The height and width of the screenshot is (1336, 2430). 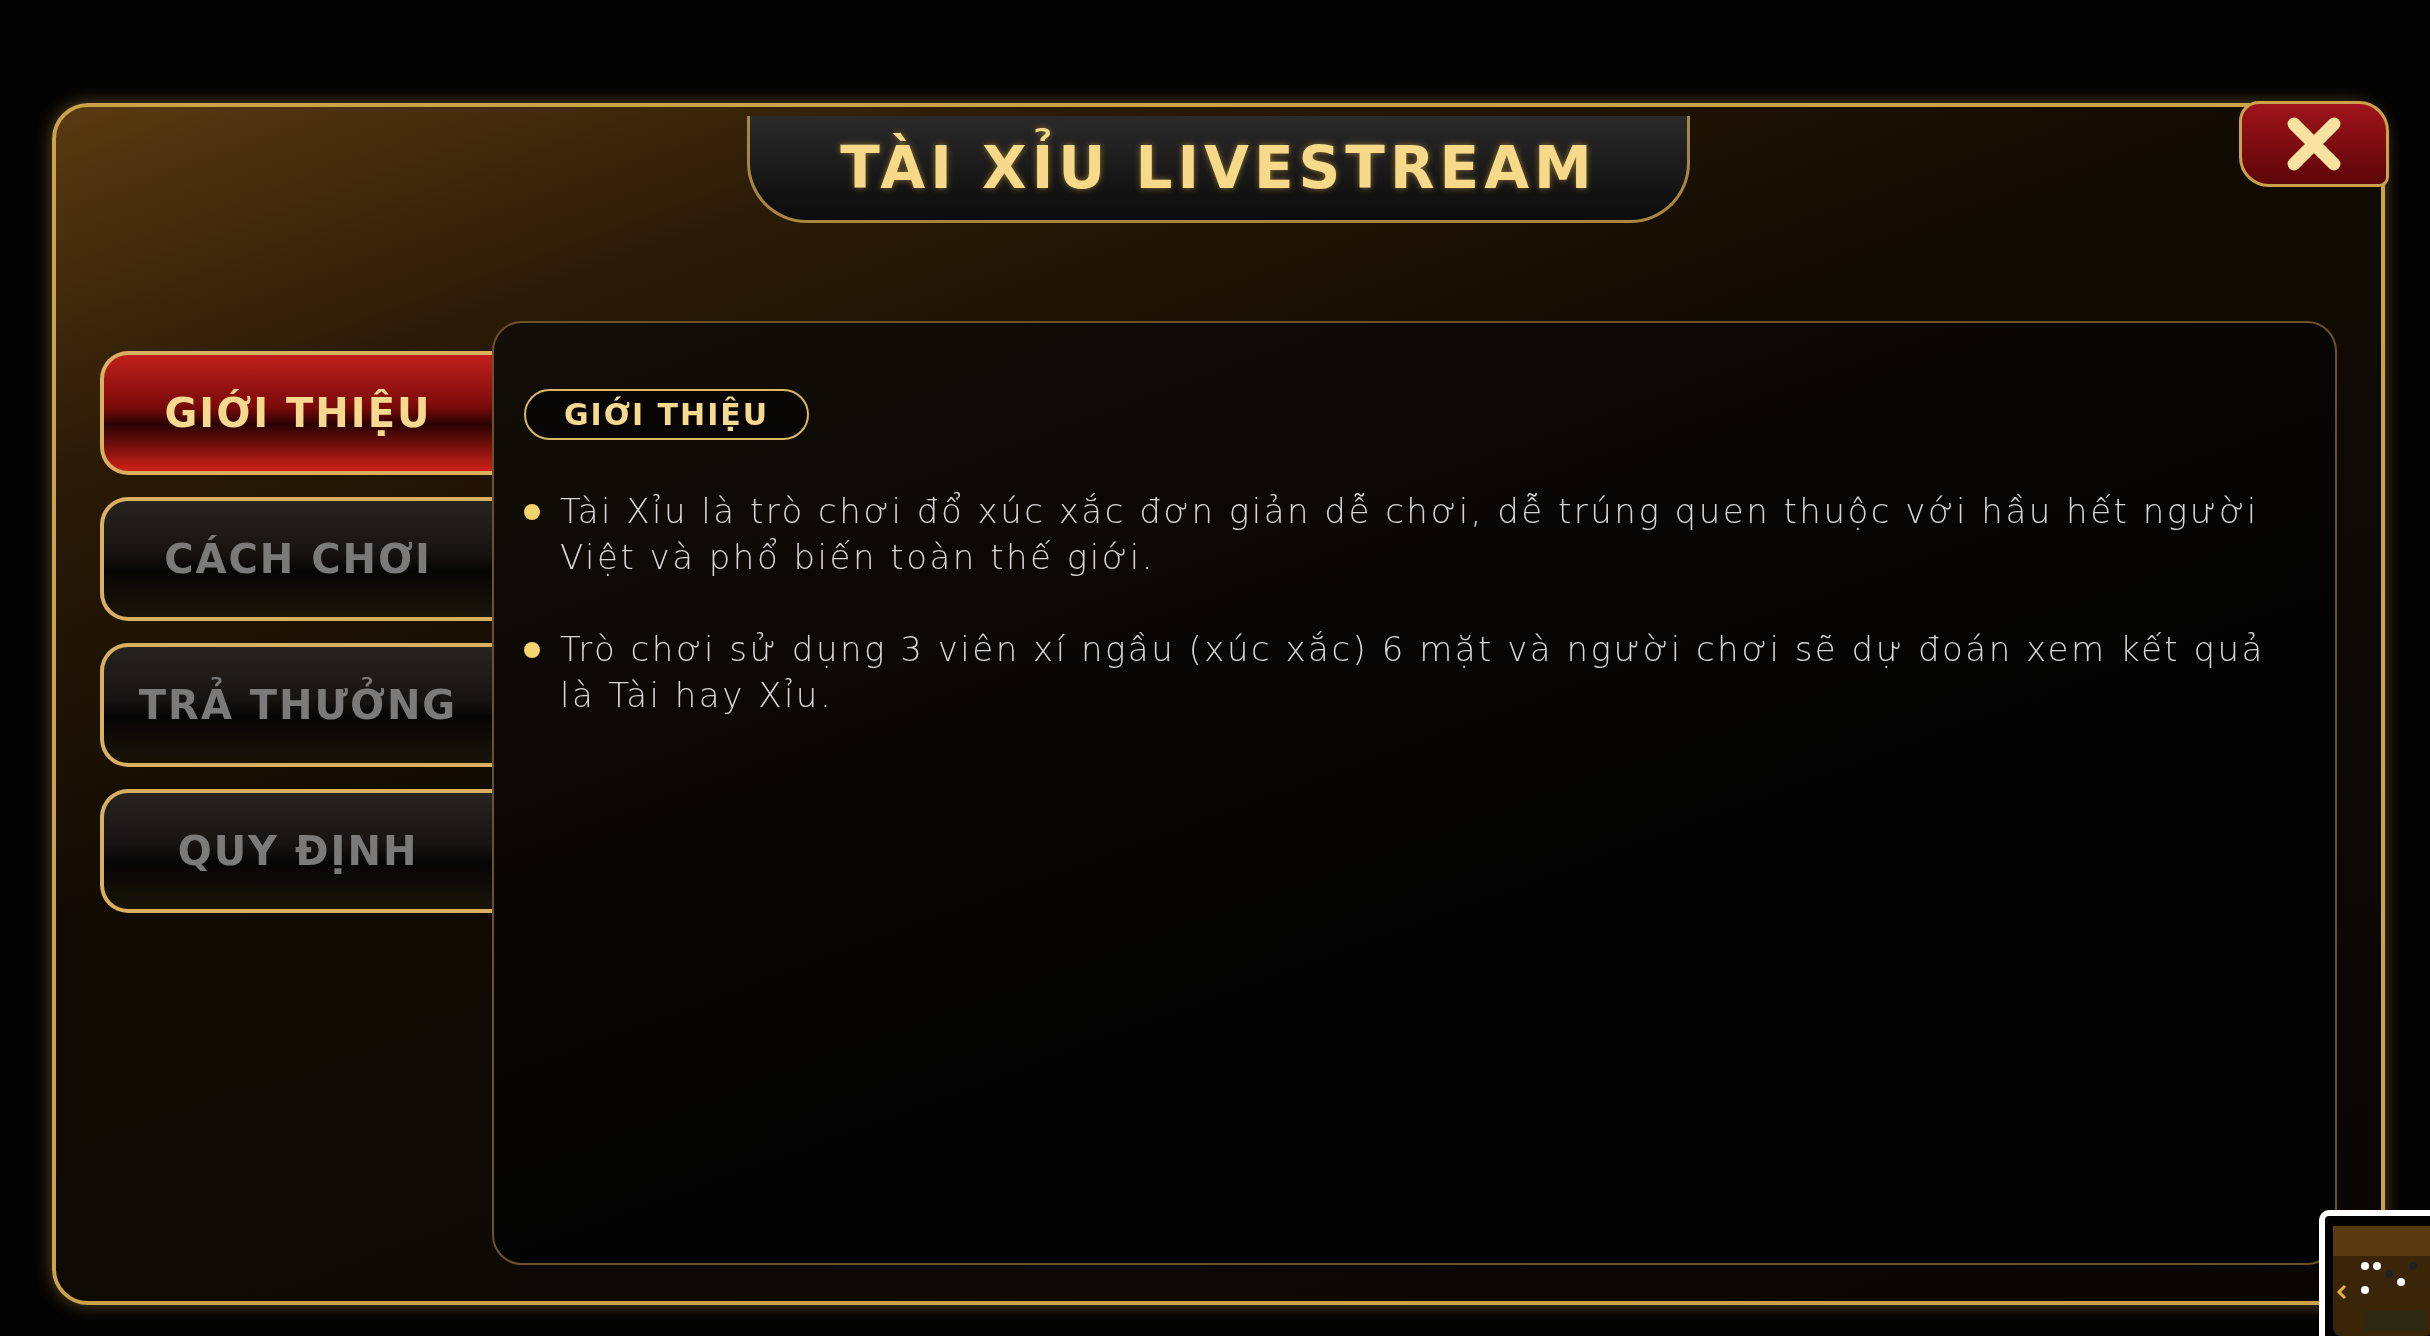 I want to click on paragraph: Trò chơi sử dụng 3 viên xí ngầu (xúc xắc) 6 mặt và người chơi sẽ dự đoán xem kết quả là Tài hay Xỉu., so click(x=1413, y=672).